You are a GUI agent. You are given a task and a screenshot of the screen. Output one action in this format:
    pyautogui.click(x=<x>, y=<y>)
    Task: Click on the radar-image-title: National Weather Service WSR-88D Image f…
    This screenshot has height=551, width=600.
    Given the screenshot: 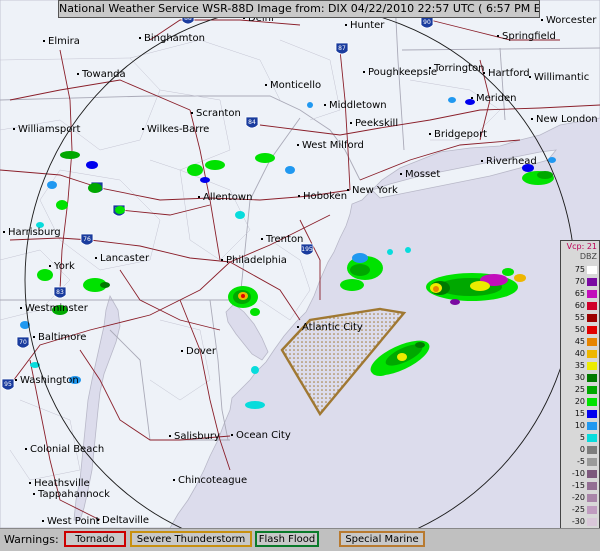 What is the action you would take?
    pyautogui.click(x=299, y=9)
    